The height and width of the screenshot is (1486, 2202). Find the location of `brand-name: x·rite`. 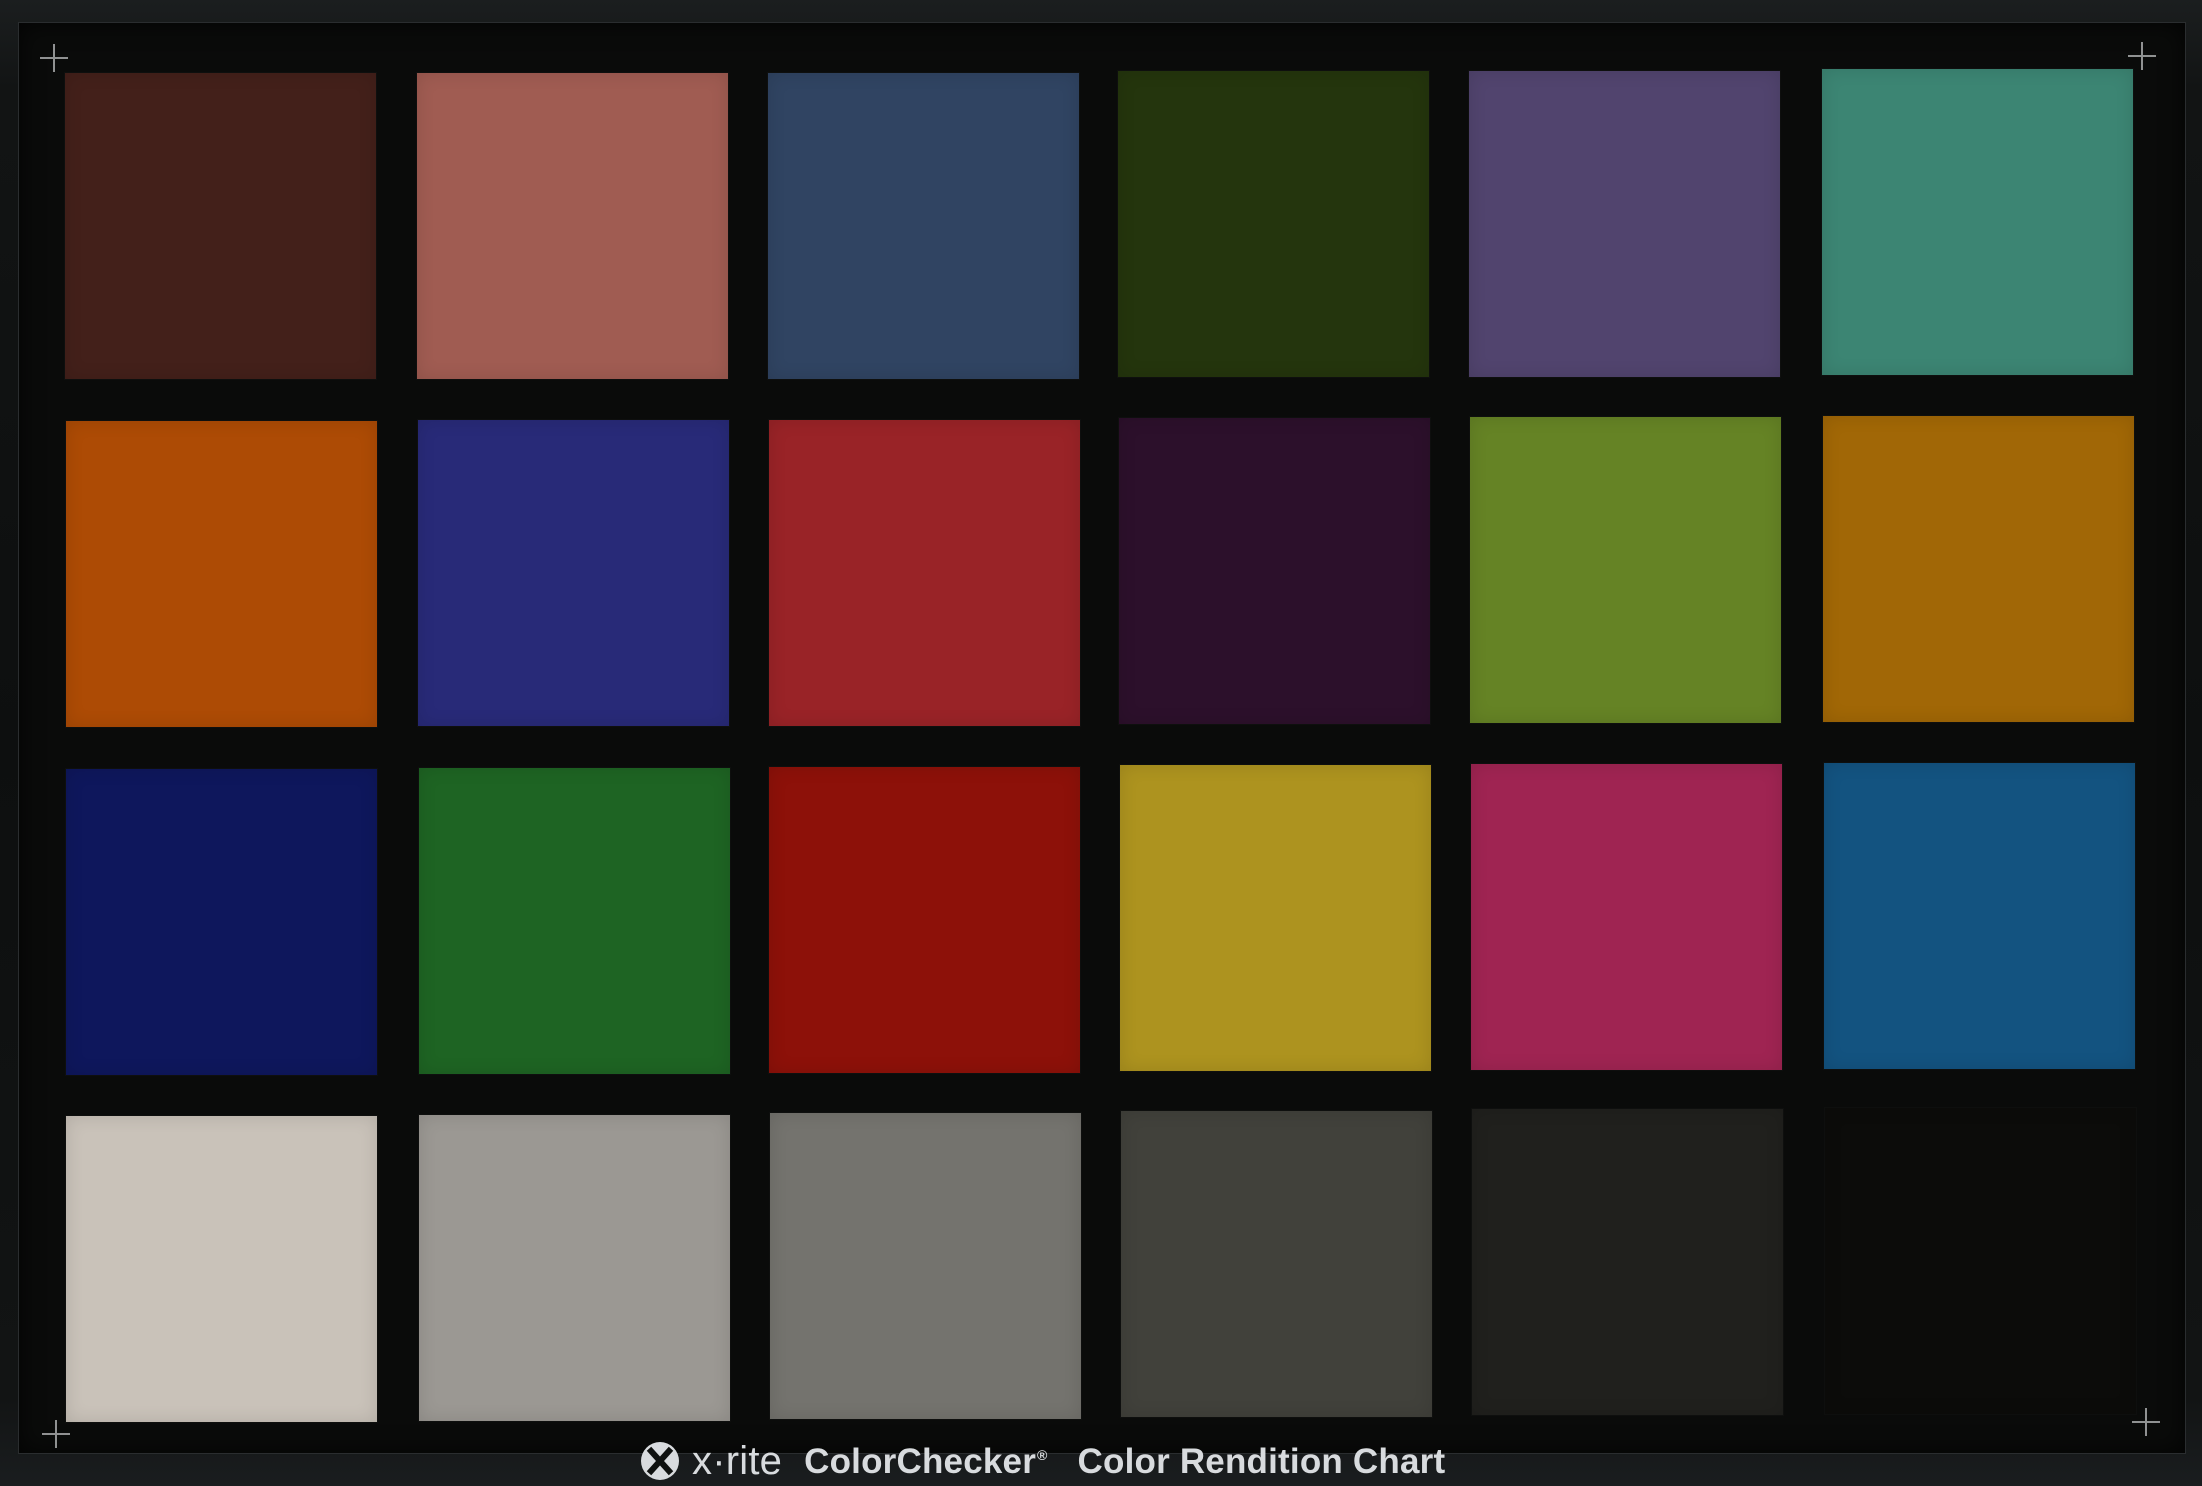

brand-name: x·rite is located at coordinates (737, 1461).